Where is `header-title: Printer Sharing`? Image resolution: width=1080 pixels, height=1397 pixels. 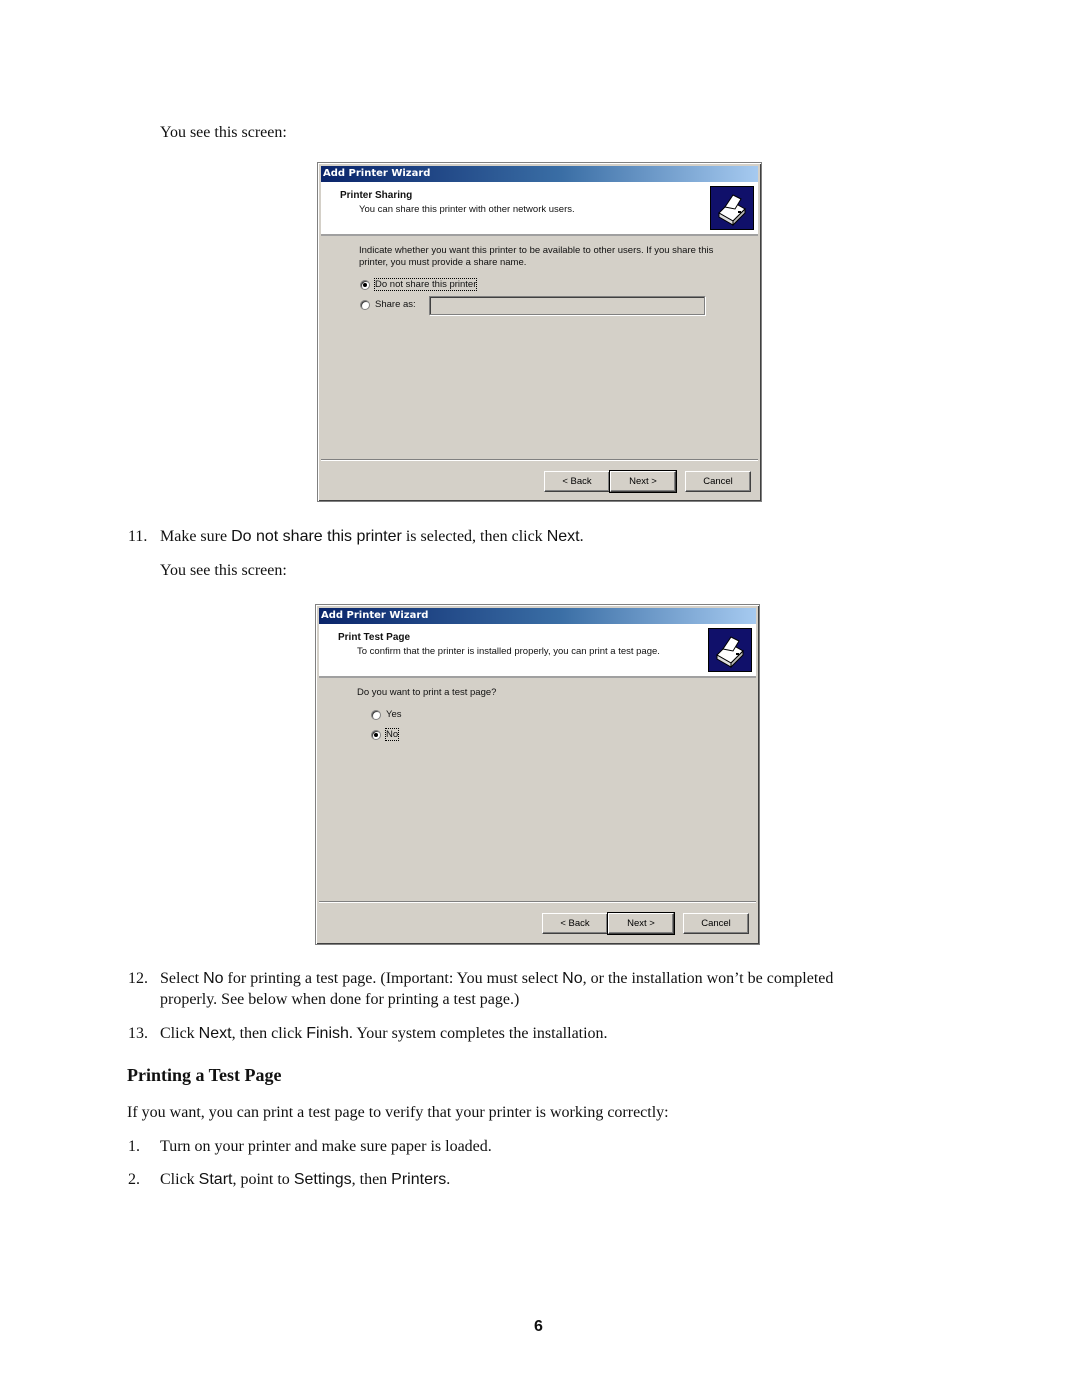 header-title: Printer Sharing is located at coordinates (376, 195).